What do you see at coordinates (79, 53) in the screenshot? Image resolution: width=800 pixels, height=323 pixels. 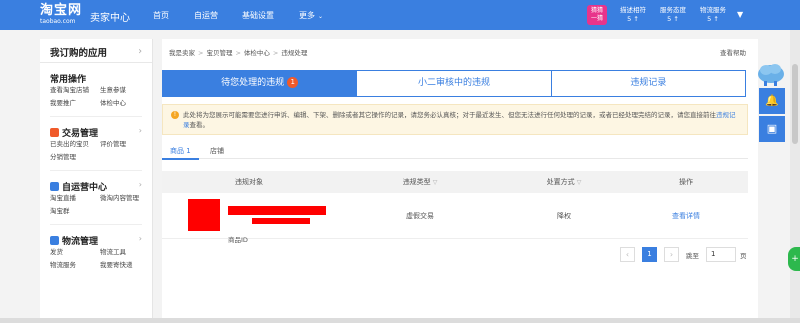 I see `sidebar-title: 我订购的应用` at bounding box center [79, 53].